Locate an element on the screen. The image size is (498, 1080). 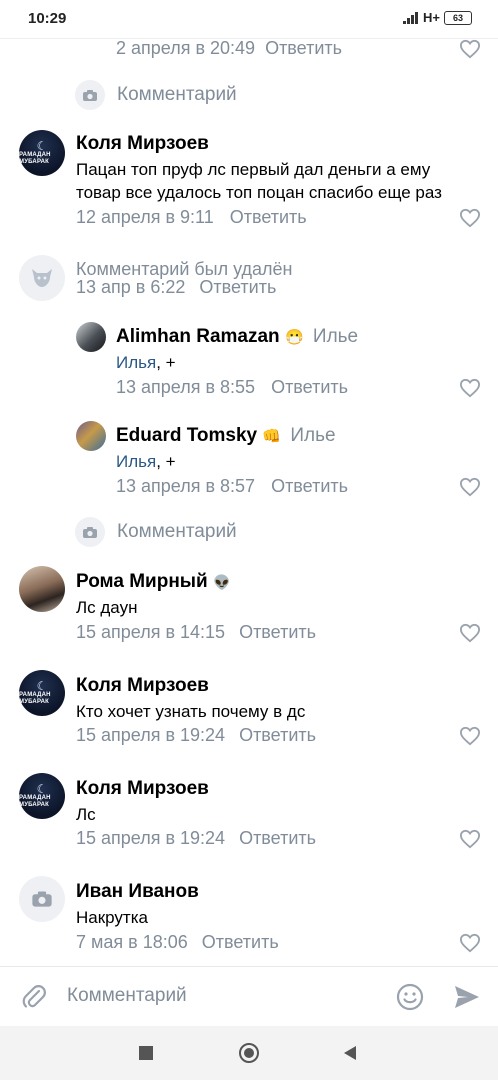
comment-meta: 13 апреля в 8:57 Ответить is located at coordinates (232, 486).